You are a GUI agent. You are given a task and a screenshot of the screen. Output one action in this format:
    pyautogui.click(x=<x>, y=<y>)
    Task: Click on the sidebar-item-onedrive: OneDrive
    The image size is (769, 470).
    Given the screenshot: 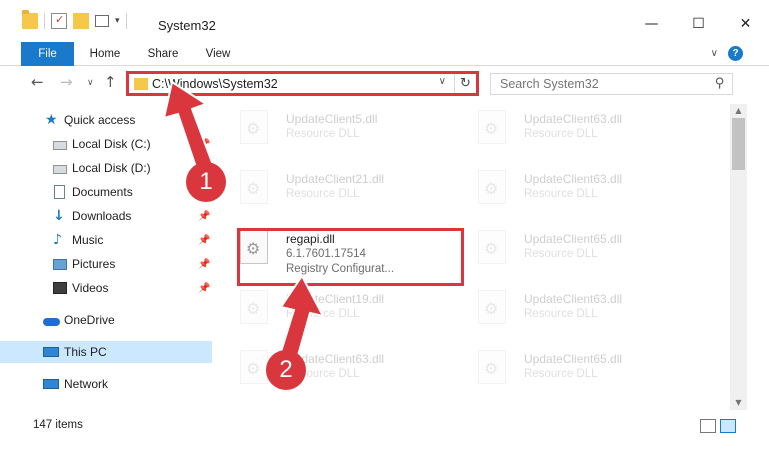 What is the action you would take?
    pyautogui.click(x=106, y=320)
    